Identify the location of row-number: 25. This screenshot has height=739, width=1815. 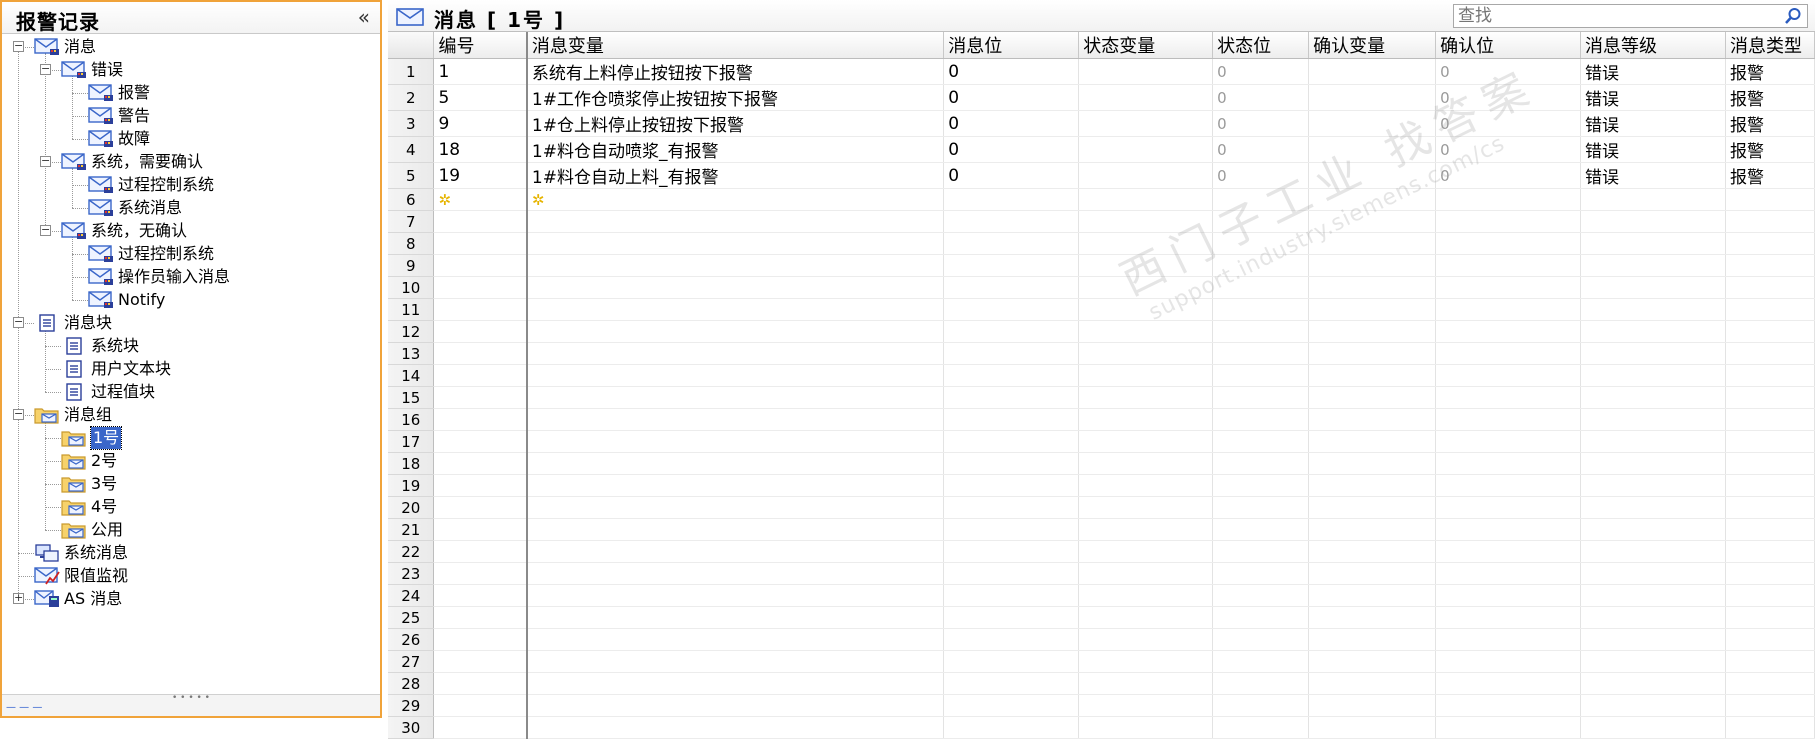
(411, 617).